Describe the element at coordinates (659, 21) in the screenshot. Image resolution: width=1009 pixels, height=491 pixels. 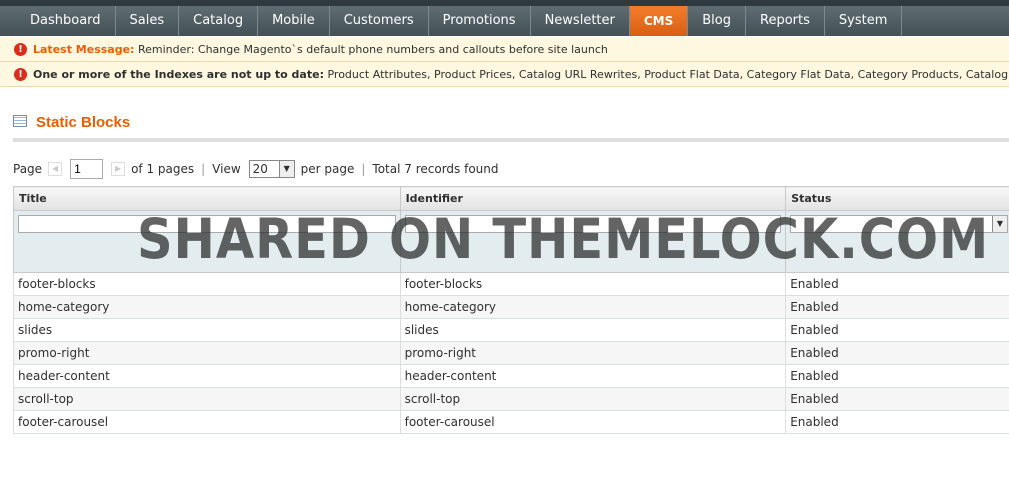
I see `nav-item-cms: CMS` at that location.